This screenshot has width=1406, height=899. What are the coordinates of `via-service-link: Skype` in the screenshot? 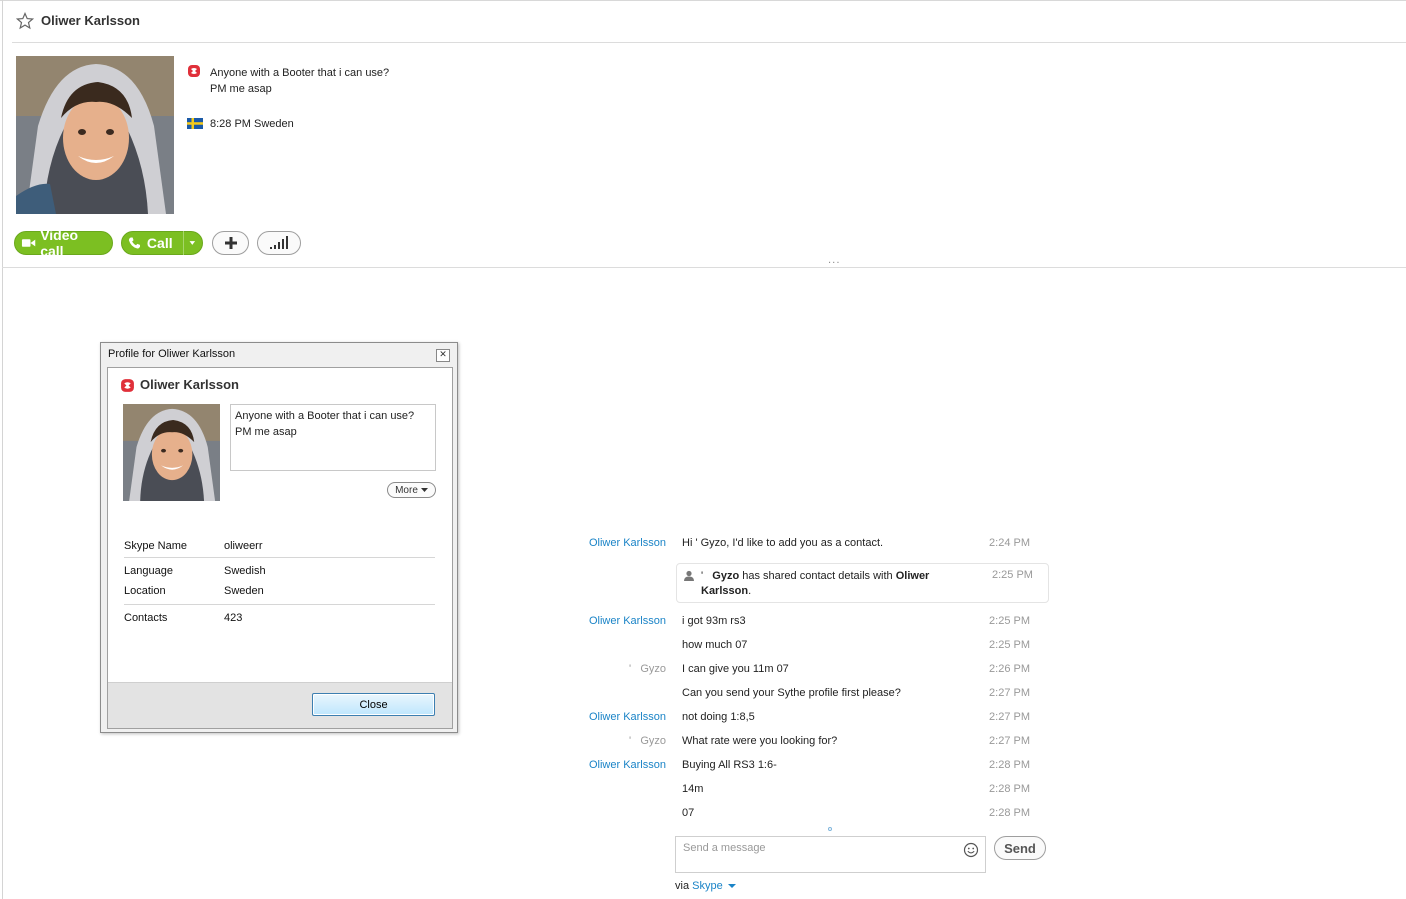 It's located at (707, 886).